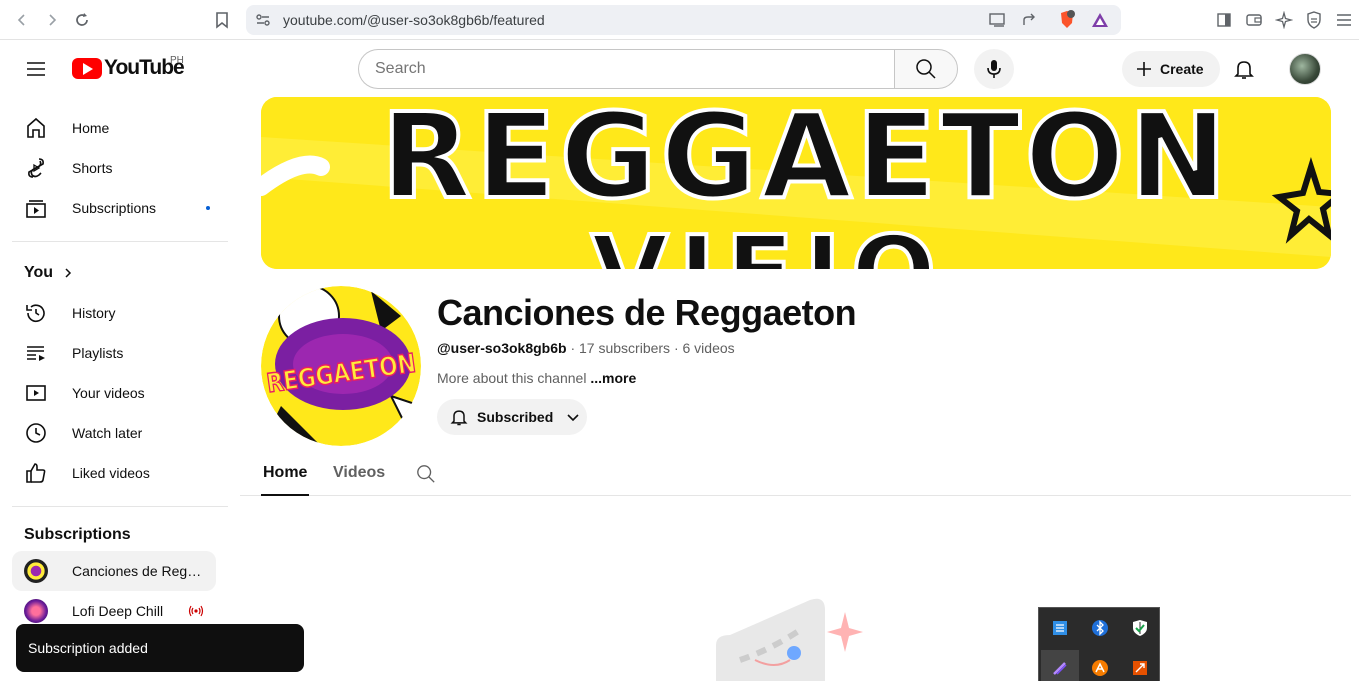  Describe the element at coordinates (88, 648) in the screenshot. I see `toast-message: Subscription added` at that location.